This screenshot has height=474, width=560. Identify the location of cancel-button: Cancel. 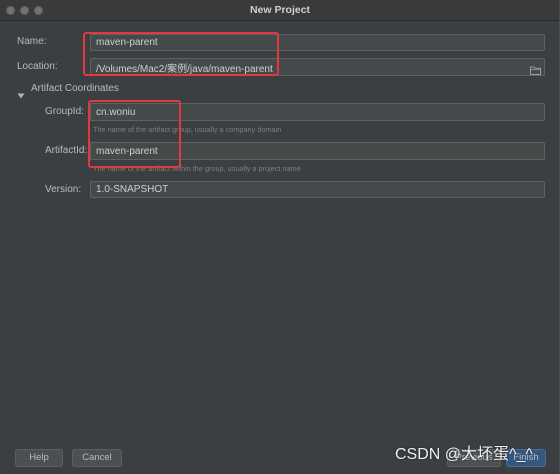
(97, 458).